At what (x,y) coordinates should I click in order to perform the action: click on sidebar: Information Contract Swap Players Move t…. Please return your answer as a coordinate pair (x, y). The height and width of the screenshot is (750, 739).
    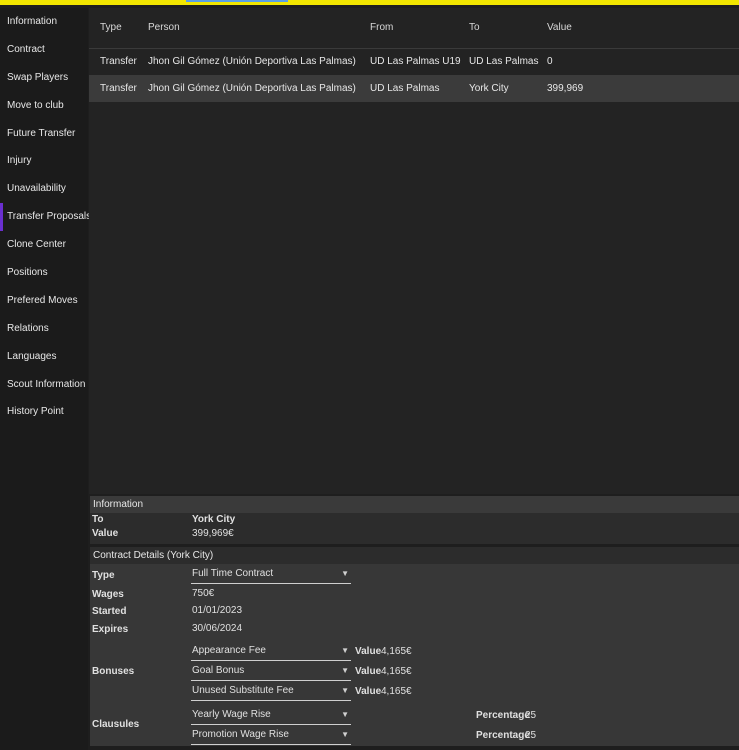
    Looking at the image, I should click on (45, 379).